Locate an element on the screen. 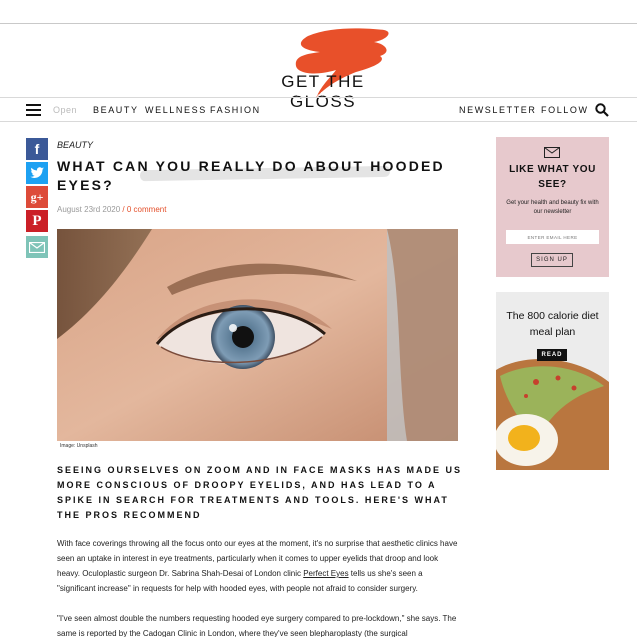  image-caption: Image: Unsplash is located at coordinates (79, 446).